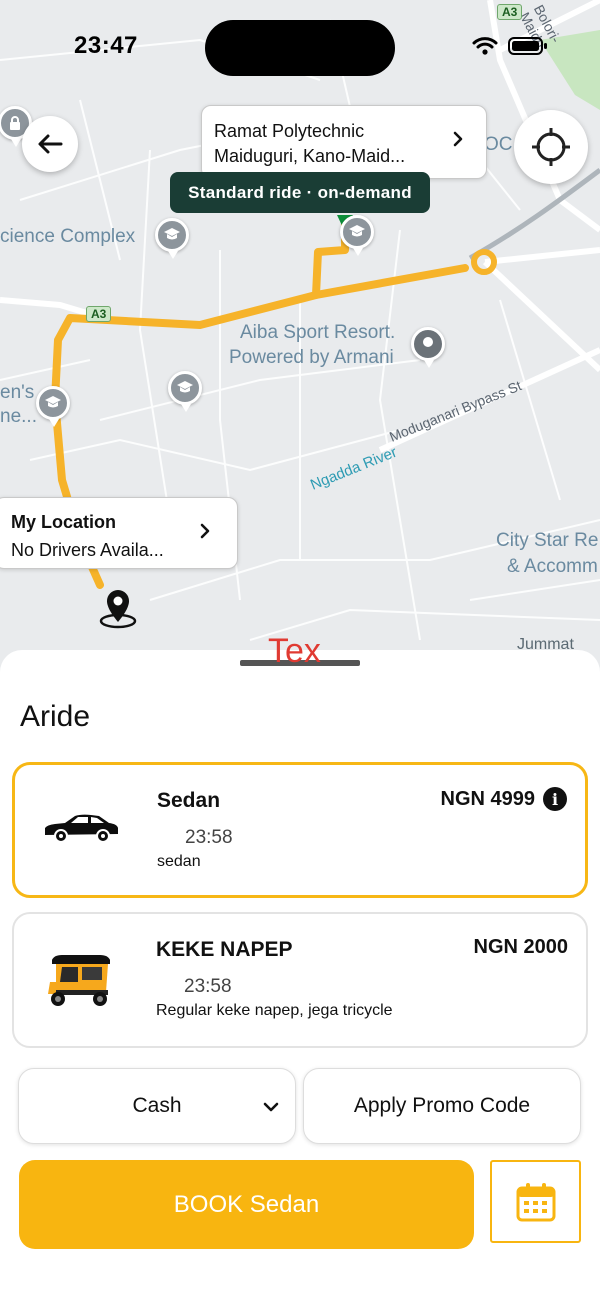 This screenshot has width=600, height=1299. What do you see at coordinates (68, 236) in the screenshot?
I see `map-label-science-complex: cience Complex` at bounding box center [68, 236].